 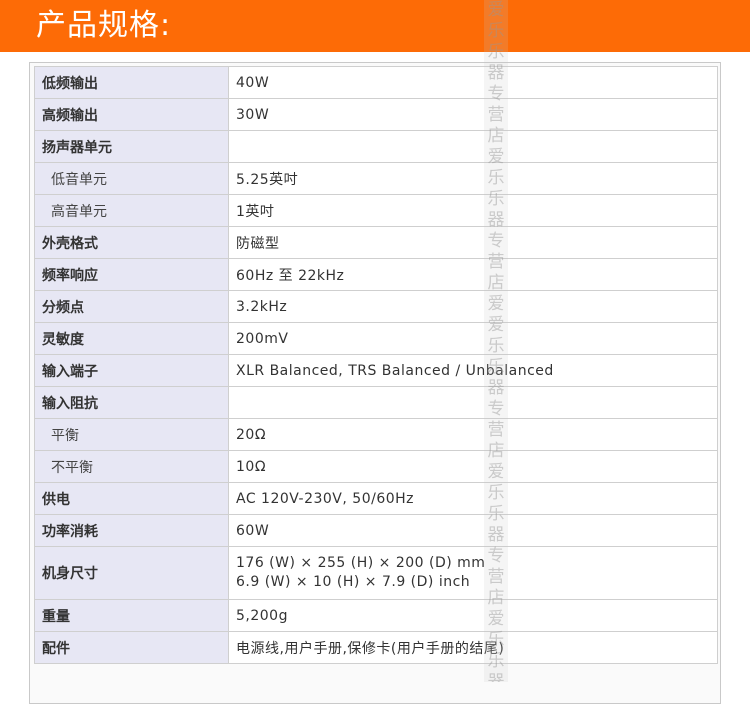 I want to click on spec-value-line: 6.9 (W) × 10 (H) × 7.9 (D) inch, so click(x=353, y=582).